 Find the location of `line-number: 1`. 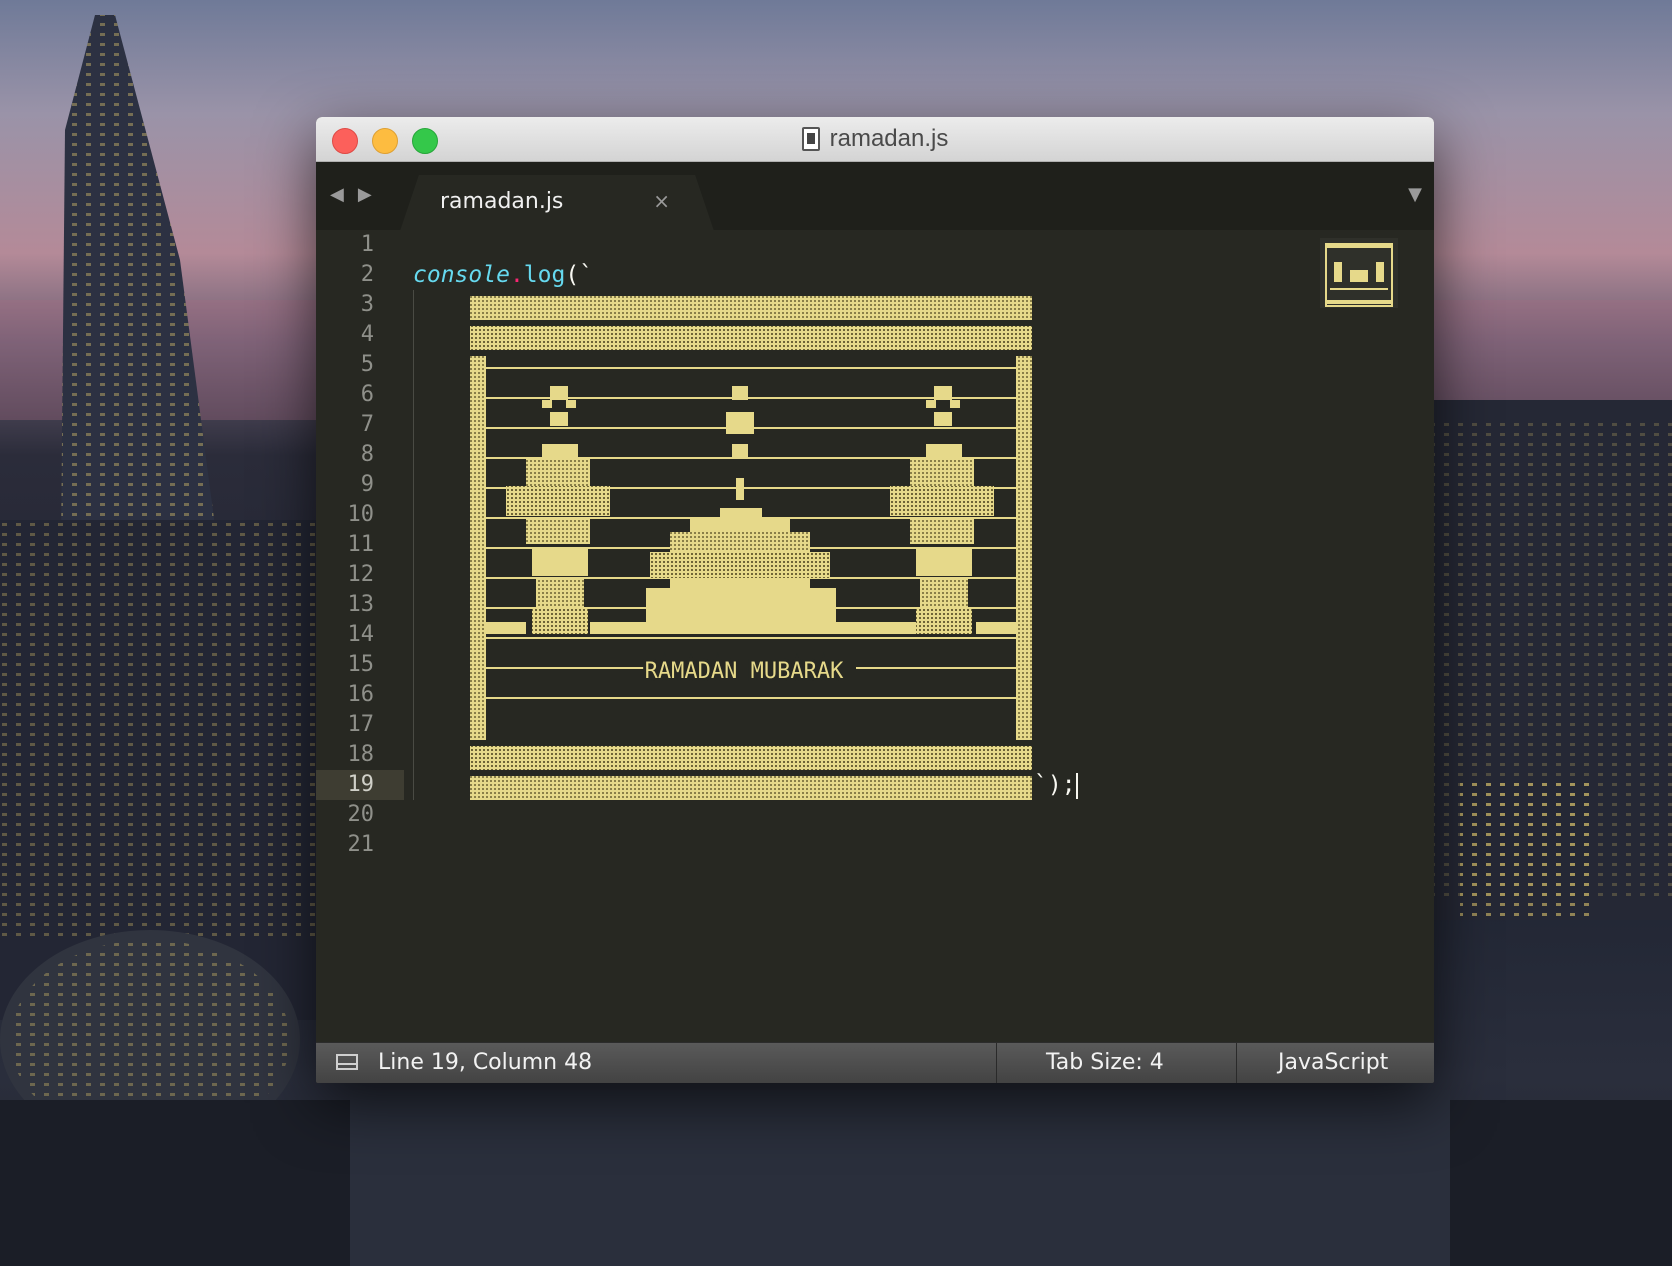

line-number: 1 is located at coordinates (367, 244).